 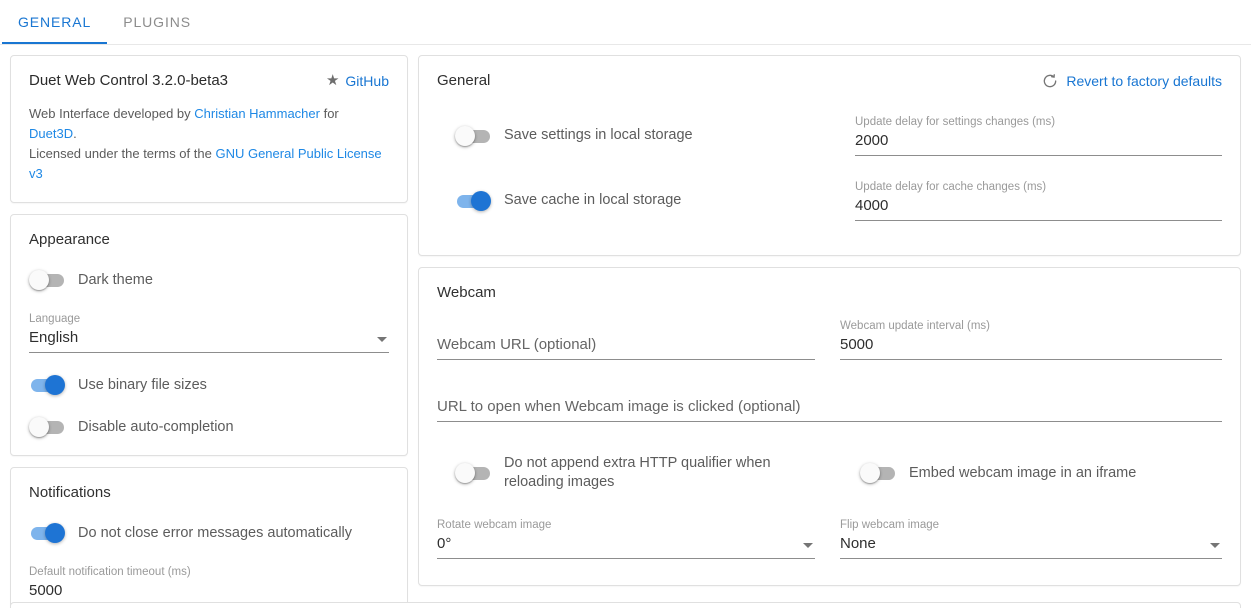 What do you see at coordinates (890, 525) in the screenshot?
I see `flip-webcam-label: Flip webcam image` at bounding box center [890, 525].